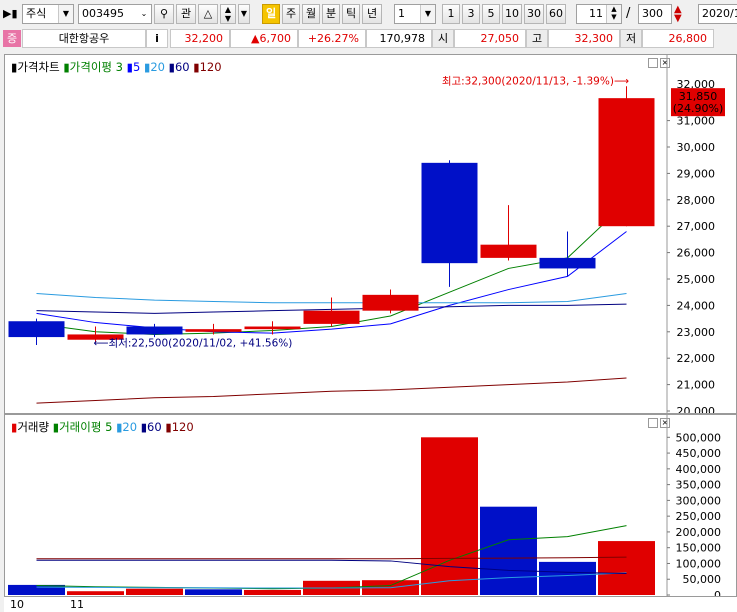  I want to click on chevron-down-icon: ⌄, so click(144, 14).